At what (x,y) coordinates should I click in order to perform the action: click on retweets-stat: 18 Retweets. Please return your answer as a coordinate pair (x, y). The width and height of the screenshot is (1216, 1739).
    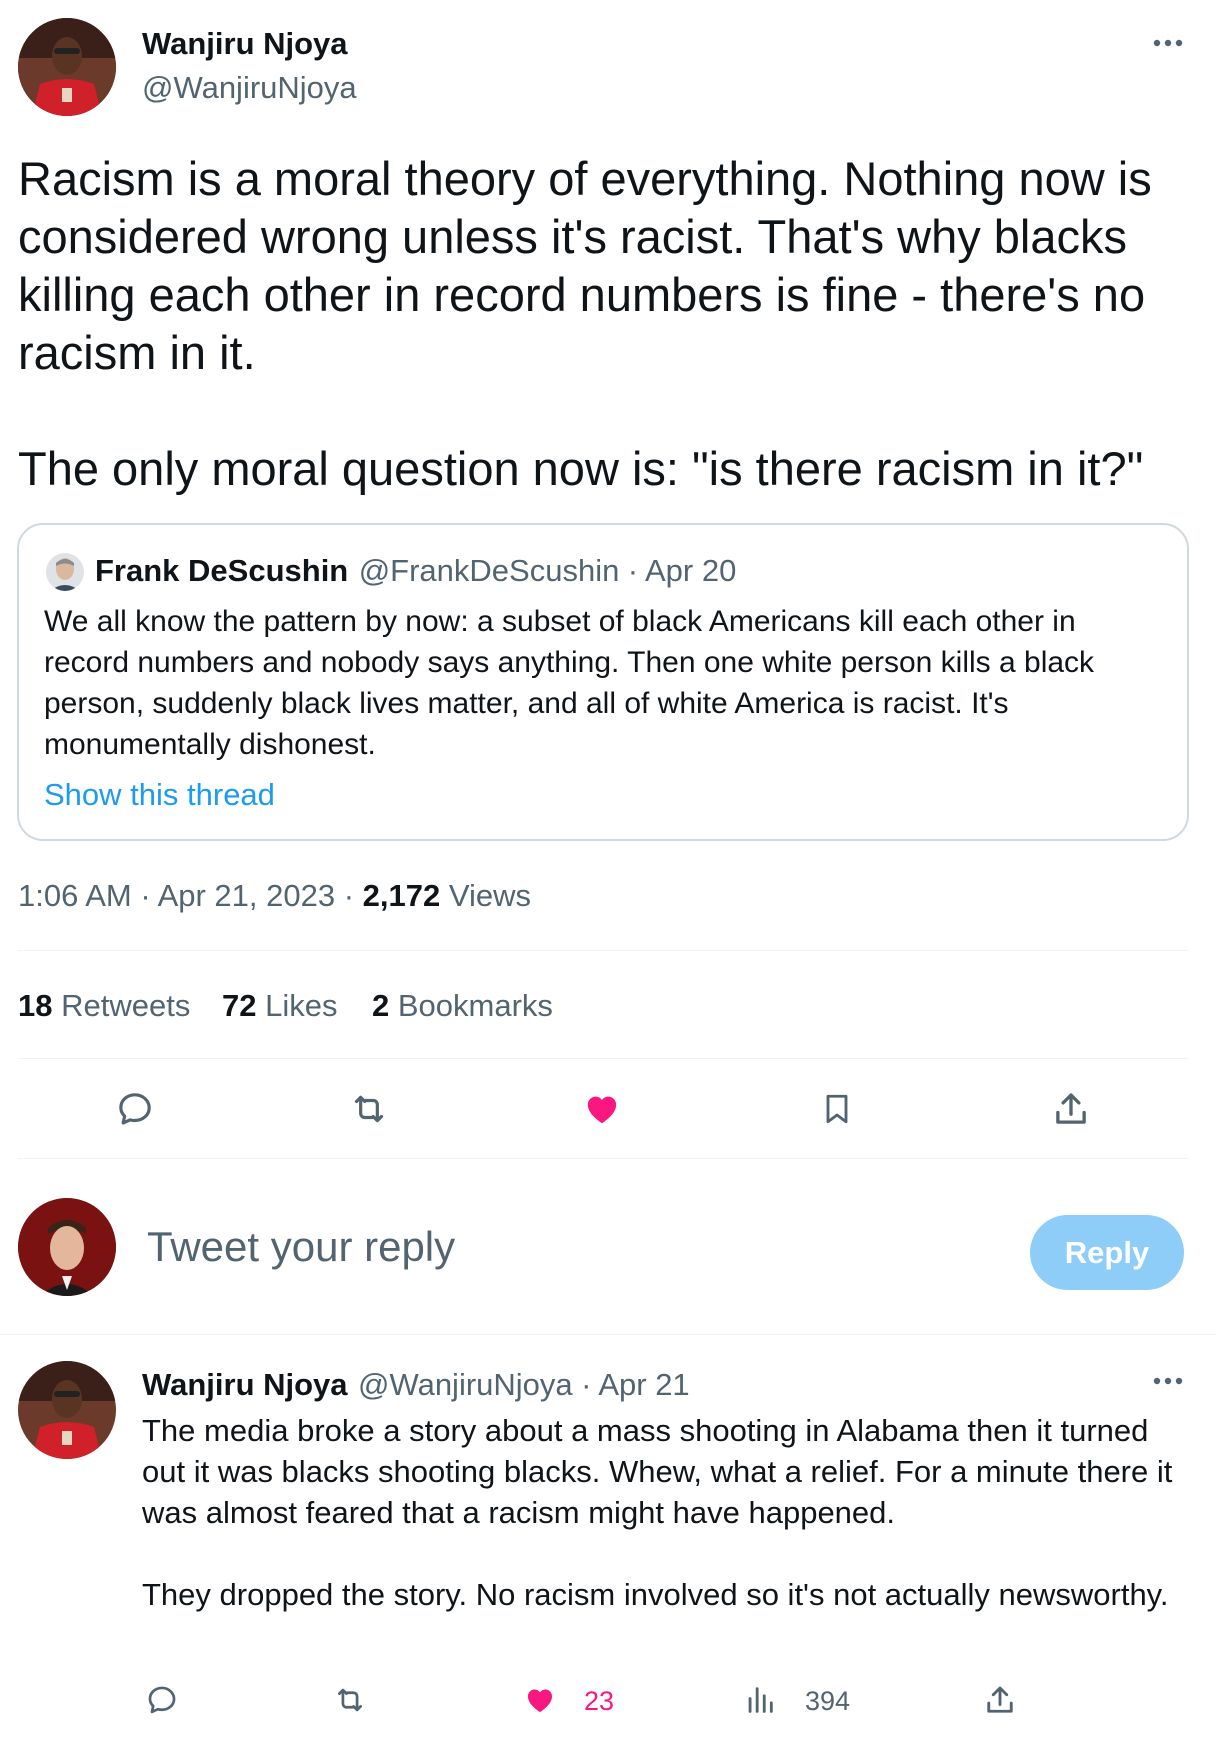
    Looking at the image, I should click on (104, 1006).